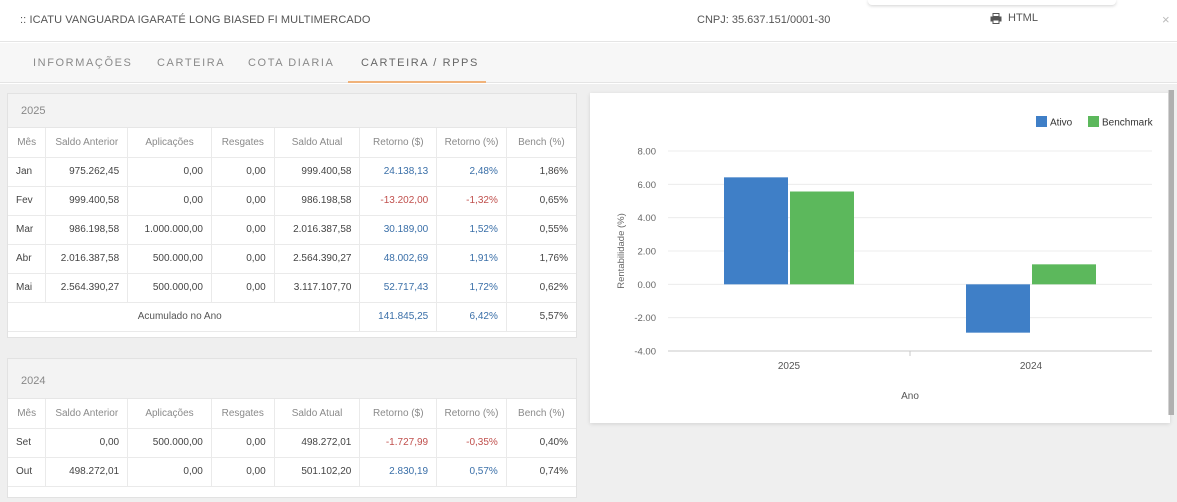  Describe the element at coordinates (1128, 123) in the screenshot. I see `legend-label: Benchmark` at that location.